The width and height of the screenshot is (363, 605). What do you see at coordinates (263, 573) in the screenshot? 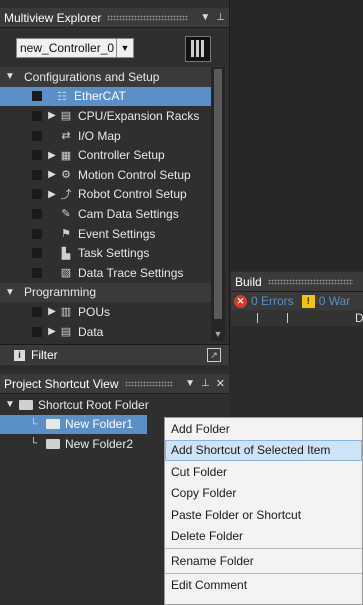
I see `menu-separator` at bounding box center [263, 573].